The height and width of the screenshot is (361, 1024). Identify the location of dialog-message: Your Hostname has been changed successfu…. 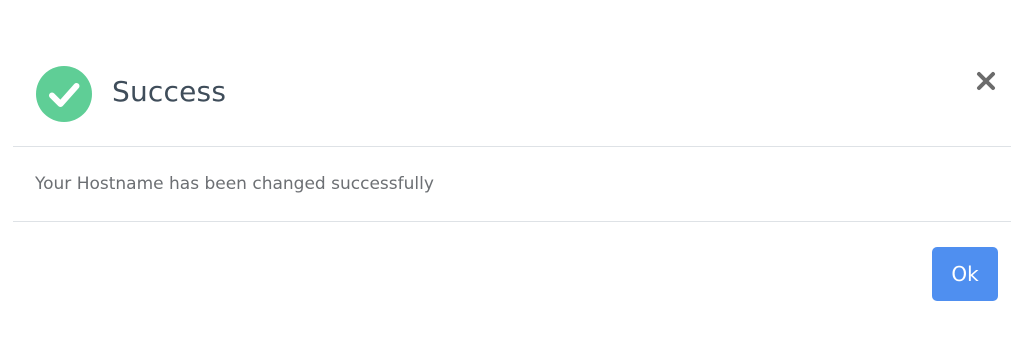
(234, 184).